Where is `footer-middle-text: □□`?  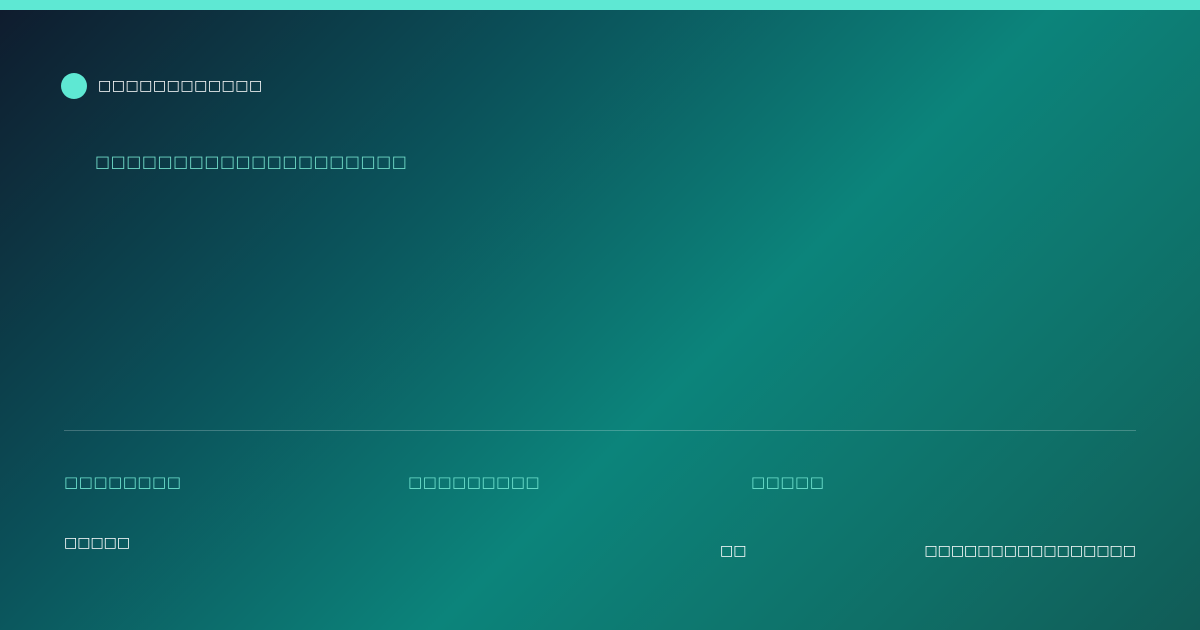 footer-middle-text: □□ is located at coordinates (733, 551).